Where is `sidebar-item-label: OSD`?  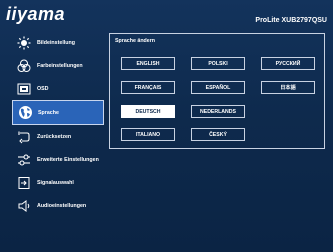
sidebar-item-label: OSD is located at coordinates (43, 88).